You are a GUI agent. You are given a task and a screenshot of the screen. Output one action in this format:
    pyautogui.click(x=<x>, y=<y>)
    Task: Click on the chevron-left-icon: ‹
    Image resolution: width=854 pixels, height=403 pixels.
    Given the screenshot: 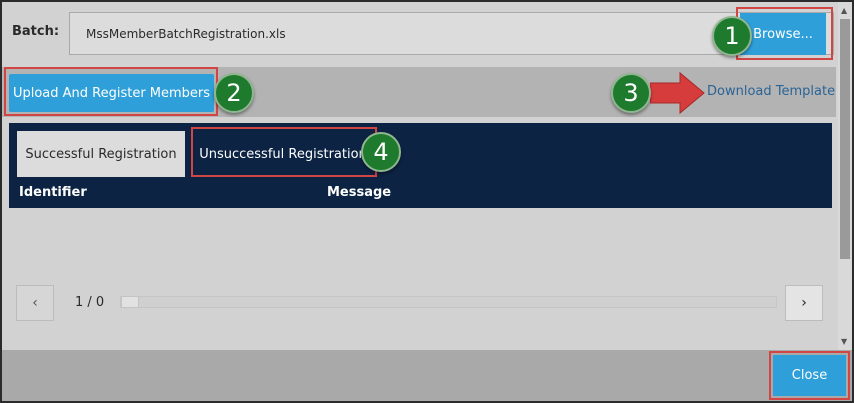 What is the action you would take?
    pyautogui.click(x=35, y=303)
    